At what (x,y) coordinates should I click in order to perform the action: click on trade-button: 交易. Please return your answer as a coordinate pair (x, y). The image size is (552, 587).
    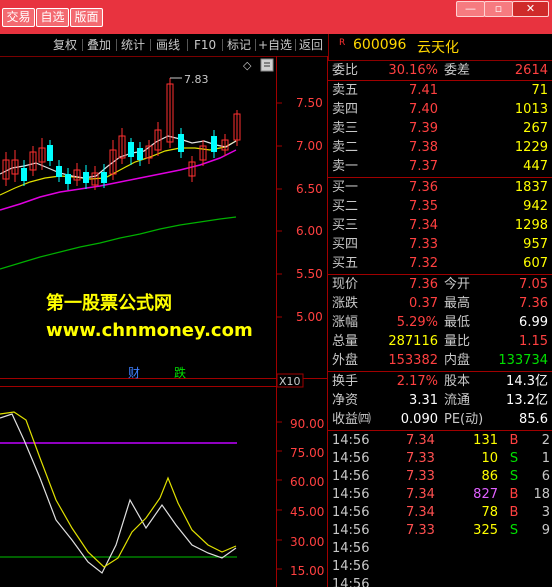
    Looking at the image, I should click on (18, 17).